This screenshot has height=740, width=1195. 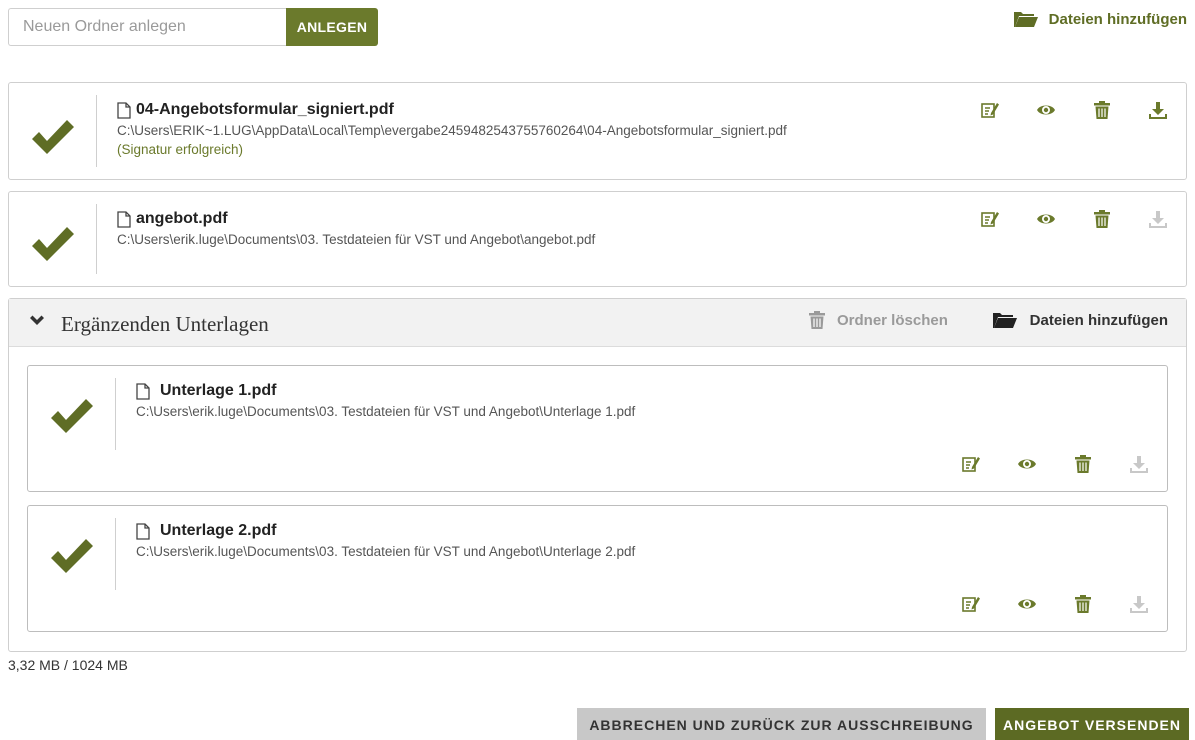 What do you see at coordinates (218, 390) in the screenshot?
I see `file-name-text: Unterlage 1.pdf` at bounding box center [218, 390].